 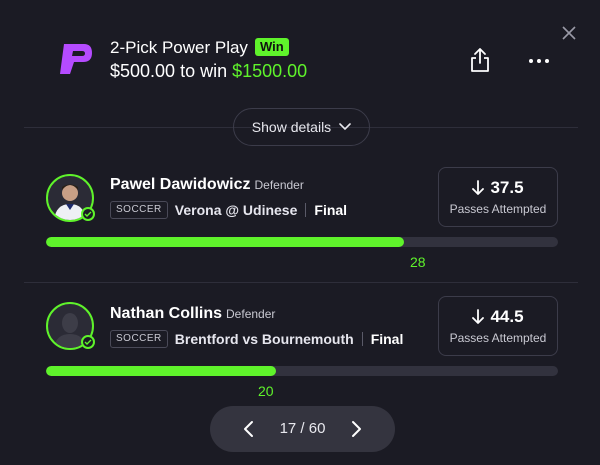 I want to click on match-info: SOCCER Brentford vs Bournemouth Final, so click(x=256, y=339).